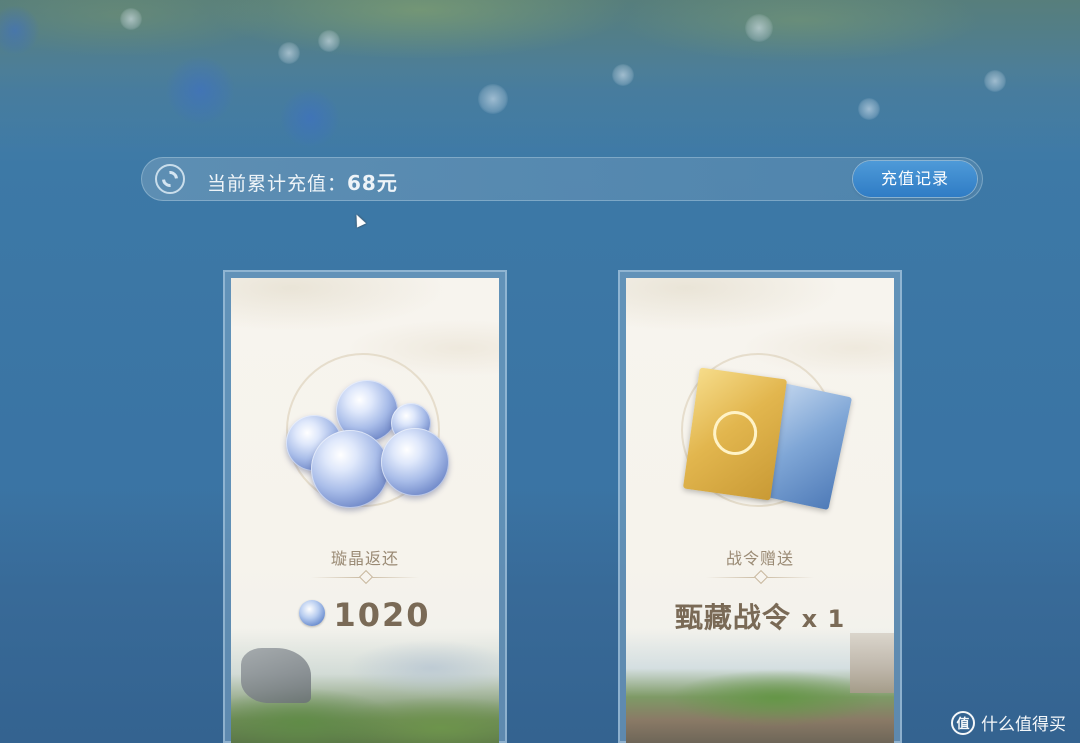 This screenshot has width=1080, height=743. What do you see at coordinates (915, 179) in the screenshot?
I see `recharge-record-button: 充值记录` at bounding box center [915, 179].